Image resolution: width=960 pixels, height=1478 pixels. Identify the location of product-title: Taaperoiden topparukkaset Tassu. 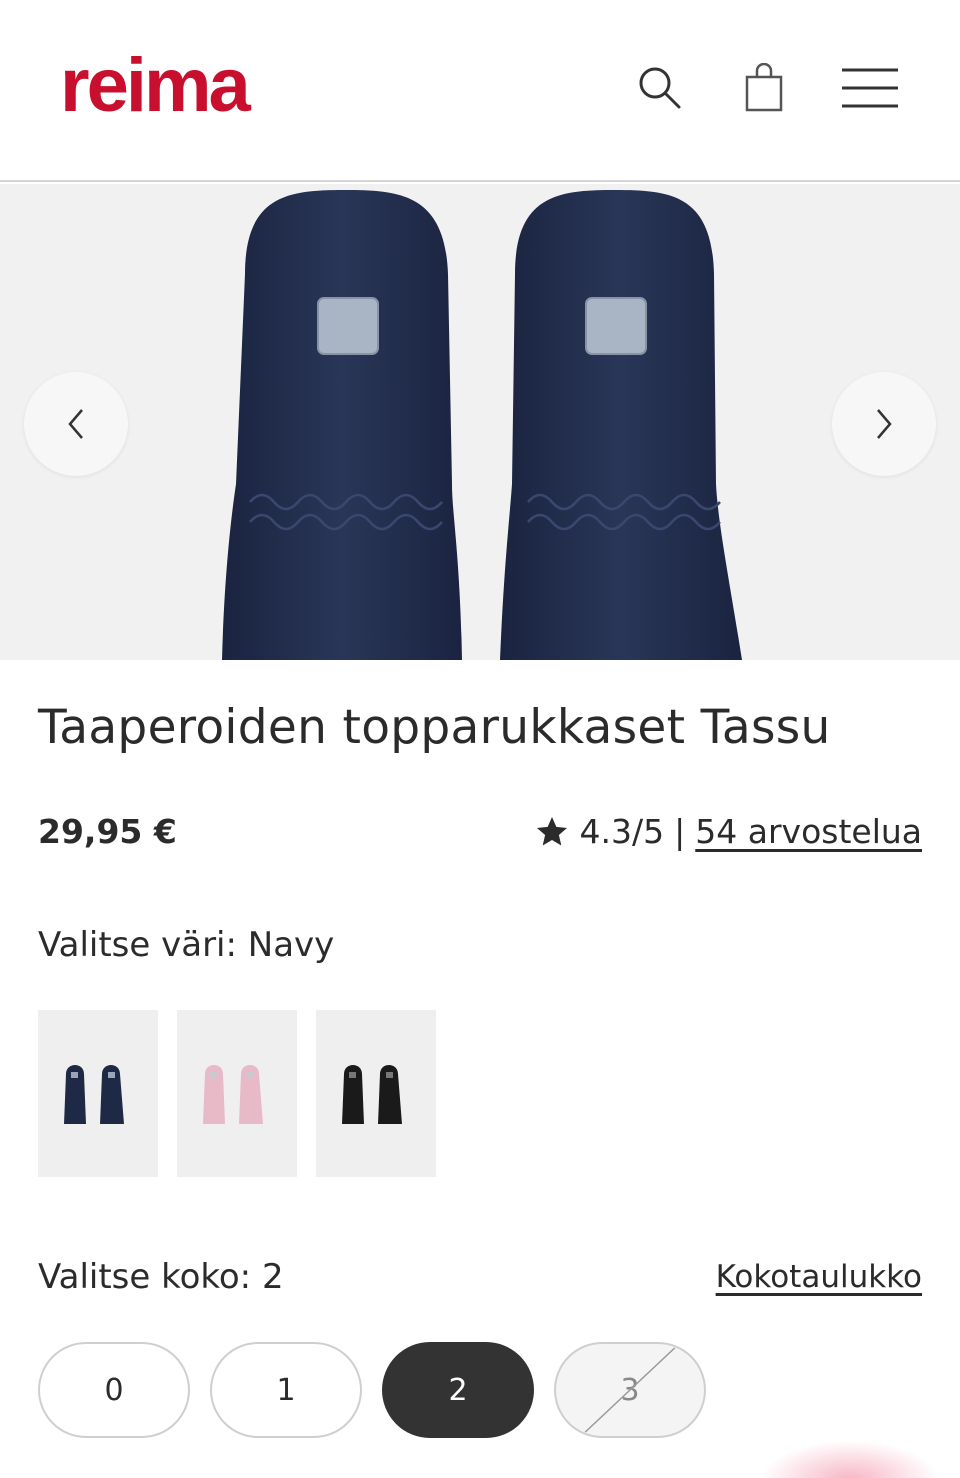
(434, 727).